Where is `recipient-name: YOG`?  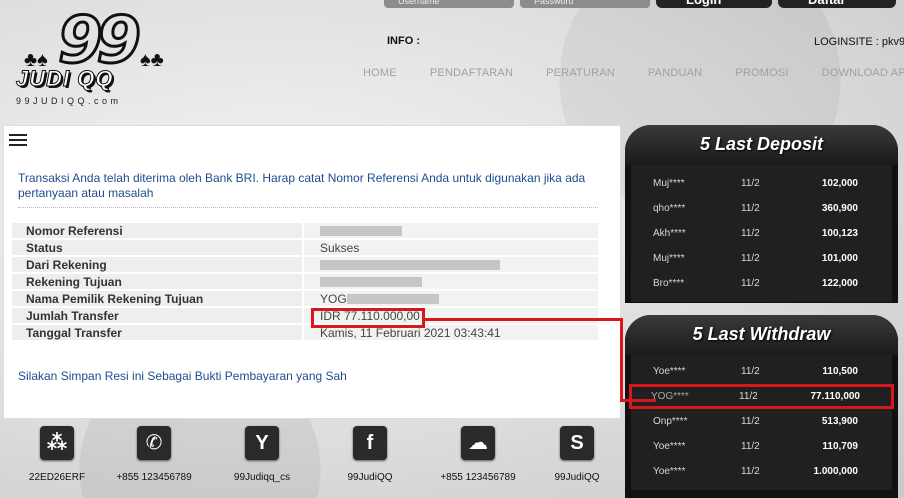 recipient-name: YOG is located at coordinates (333, 298).